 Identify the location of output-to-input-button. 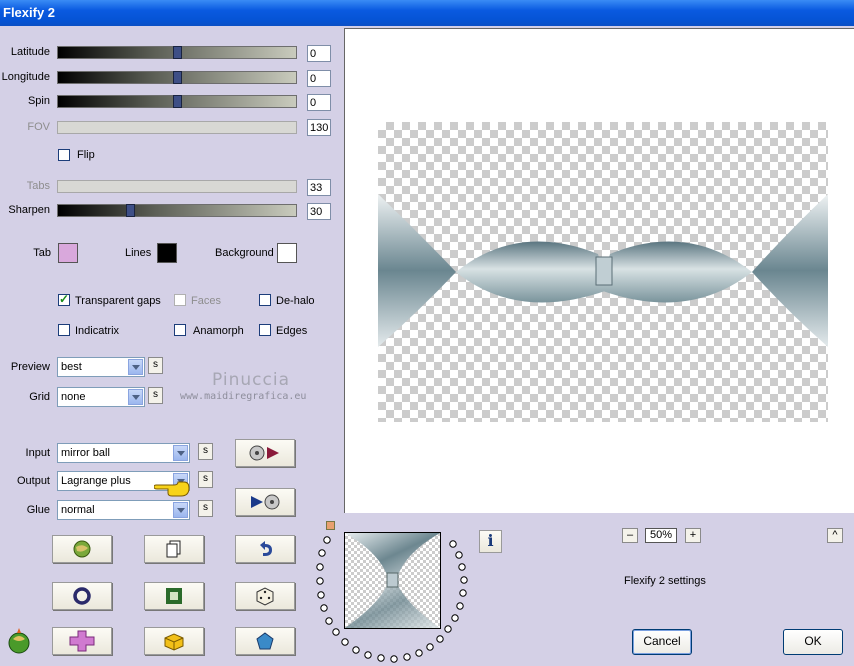
(265, 502).